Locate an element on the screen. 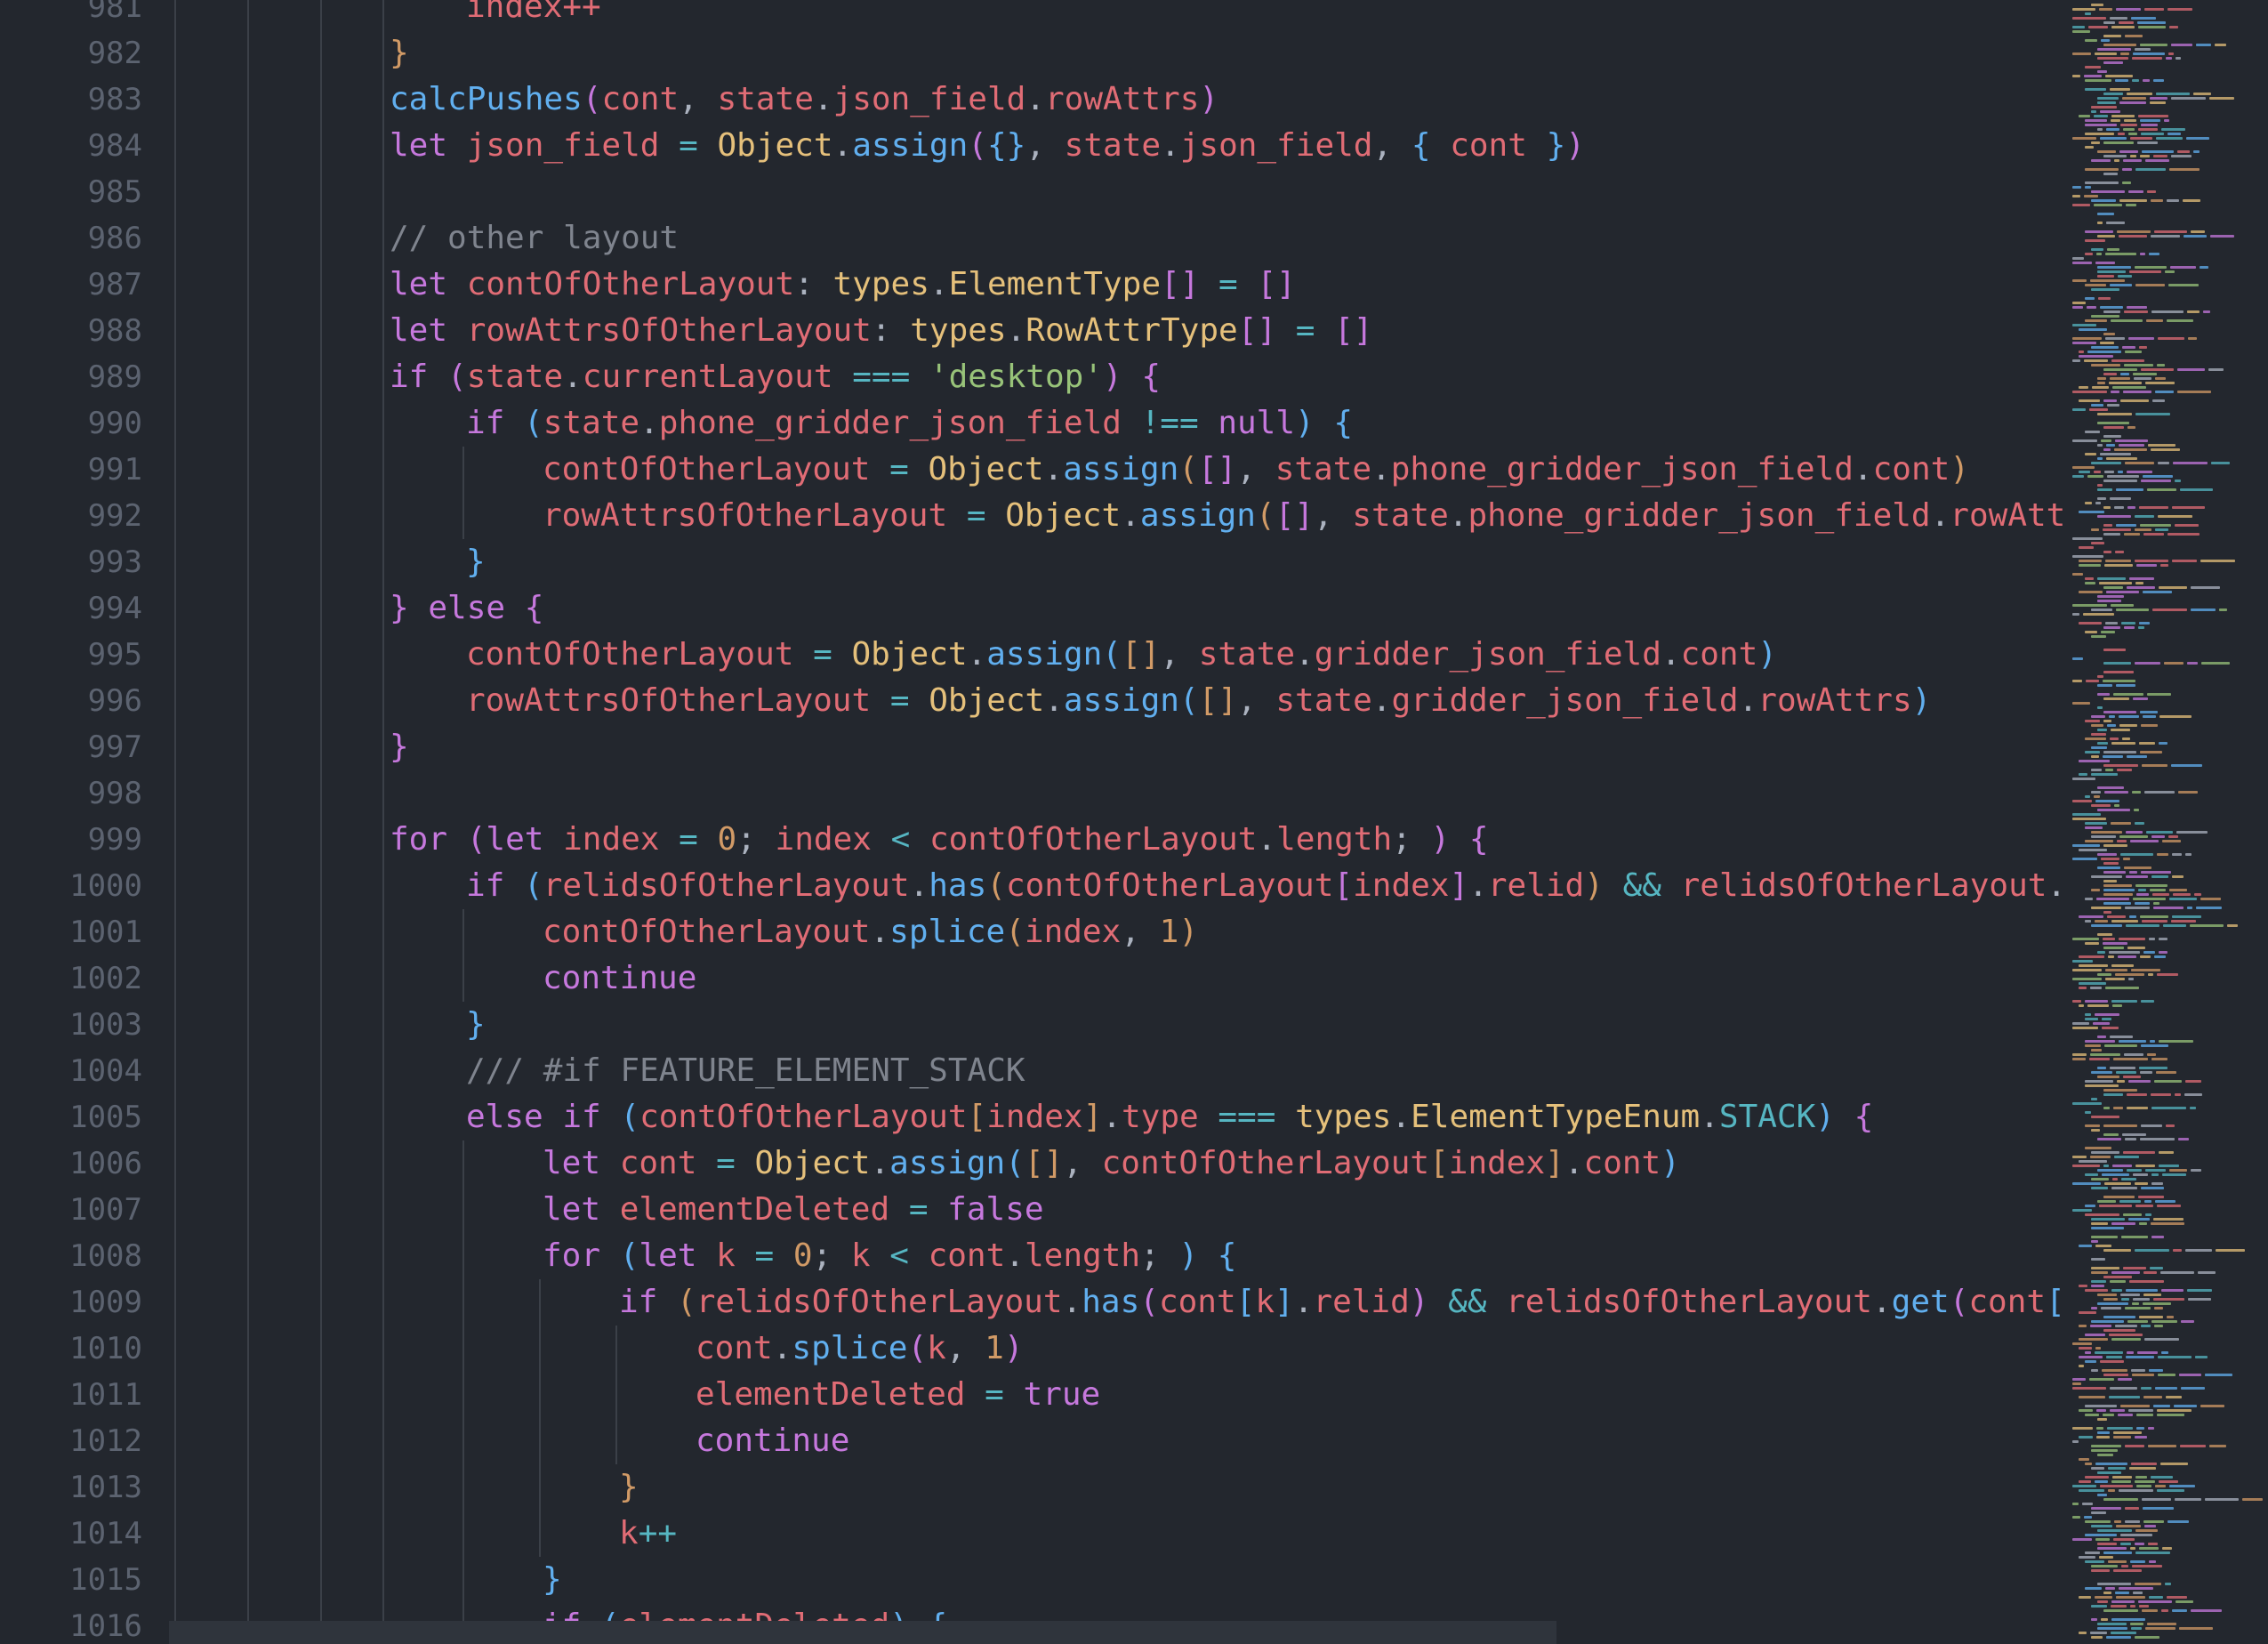 The height and width of the screenshot is (1644, 2268). code-line: cont.splice(k, 1) is located at coordinates (860, 1349).